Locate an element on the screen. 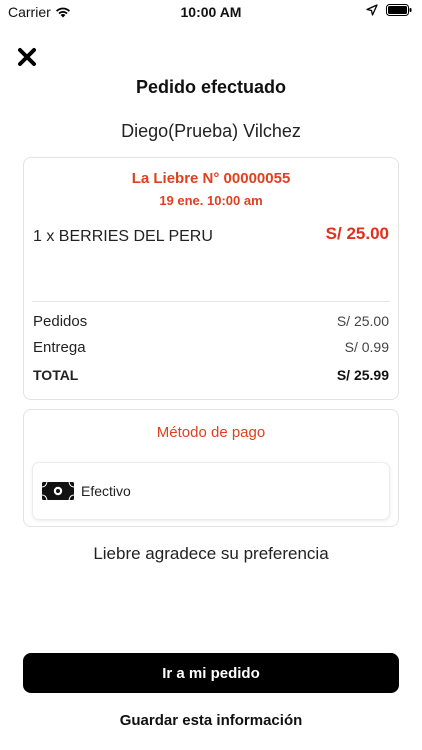 This screenshot has width=422, height=750. order-number: La Liebre N° 00000055 is located at coordinates (211, 178).